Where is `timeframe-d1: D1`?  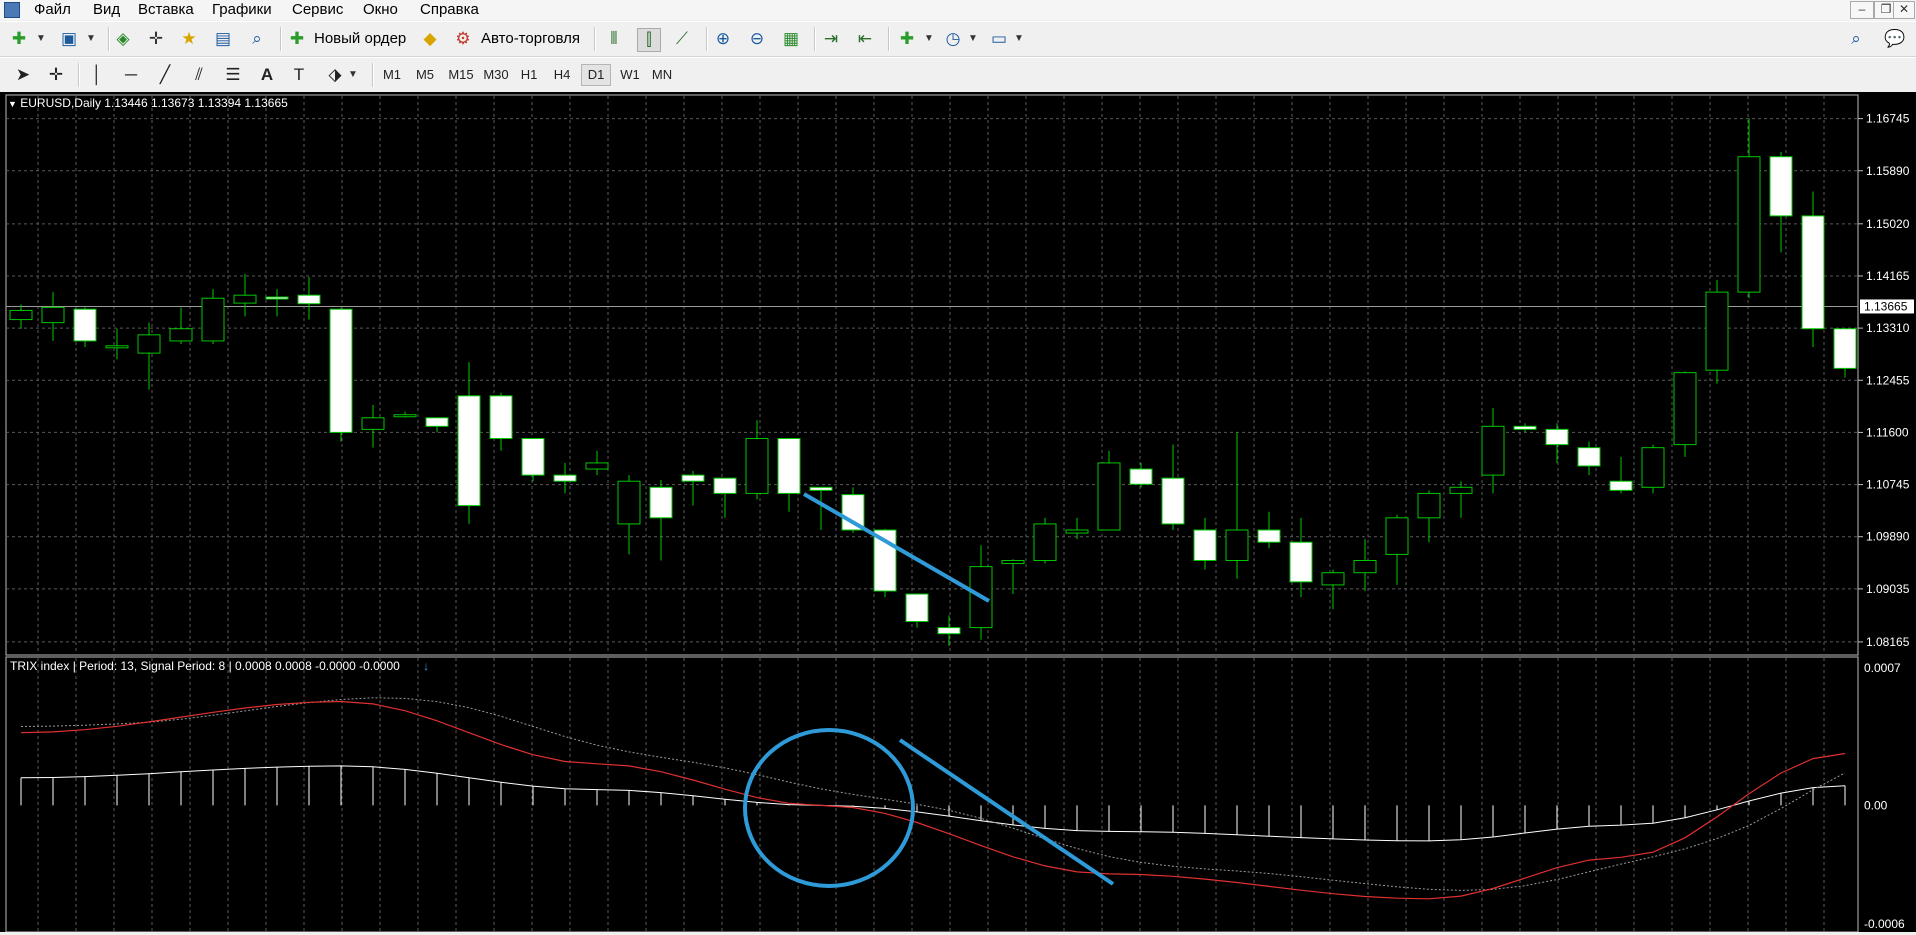
timeframe-d1: D1 is located at coordinates (596, 75).